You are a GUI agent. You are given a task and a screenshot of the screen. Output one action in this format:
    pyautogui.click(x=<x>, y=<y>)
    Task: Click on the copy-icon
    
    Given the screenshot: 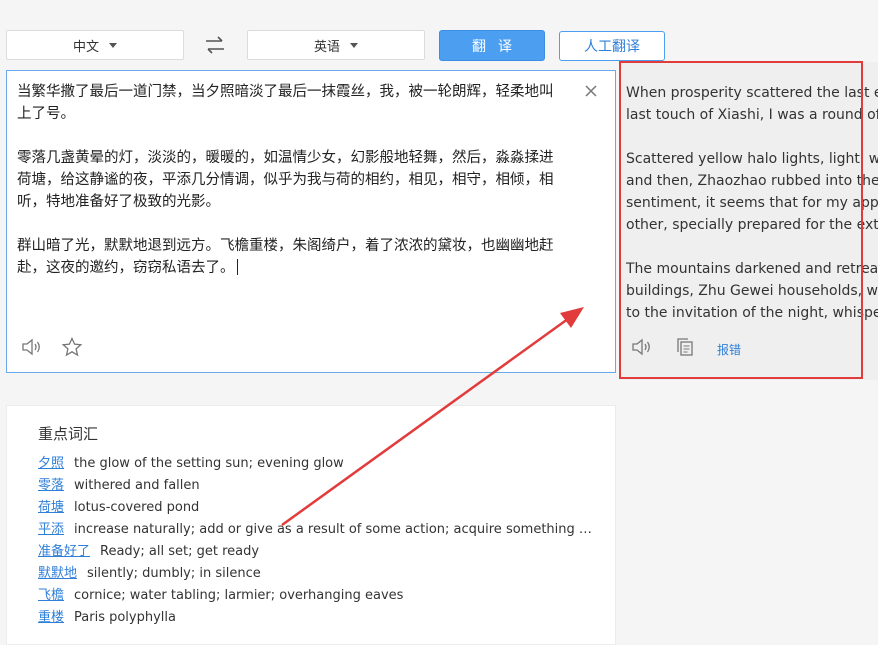 What is the action you would take?
    pyautogui.click(x=685, y=349)
    